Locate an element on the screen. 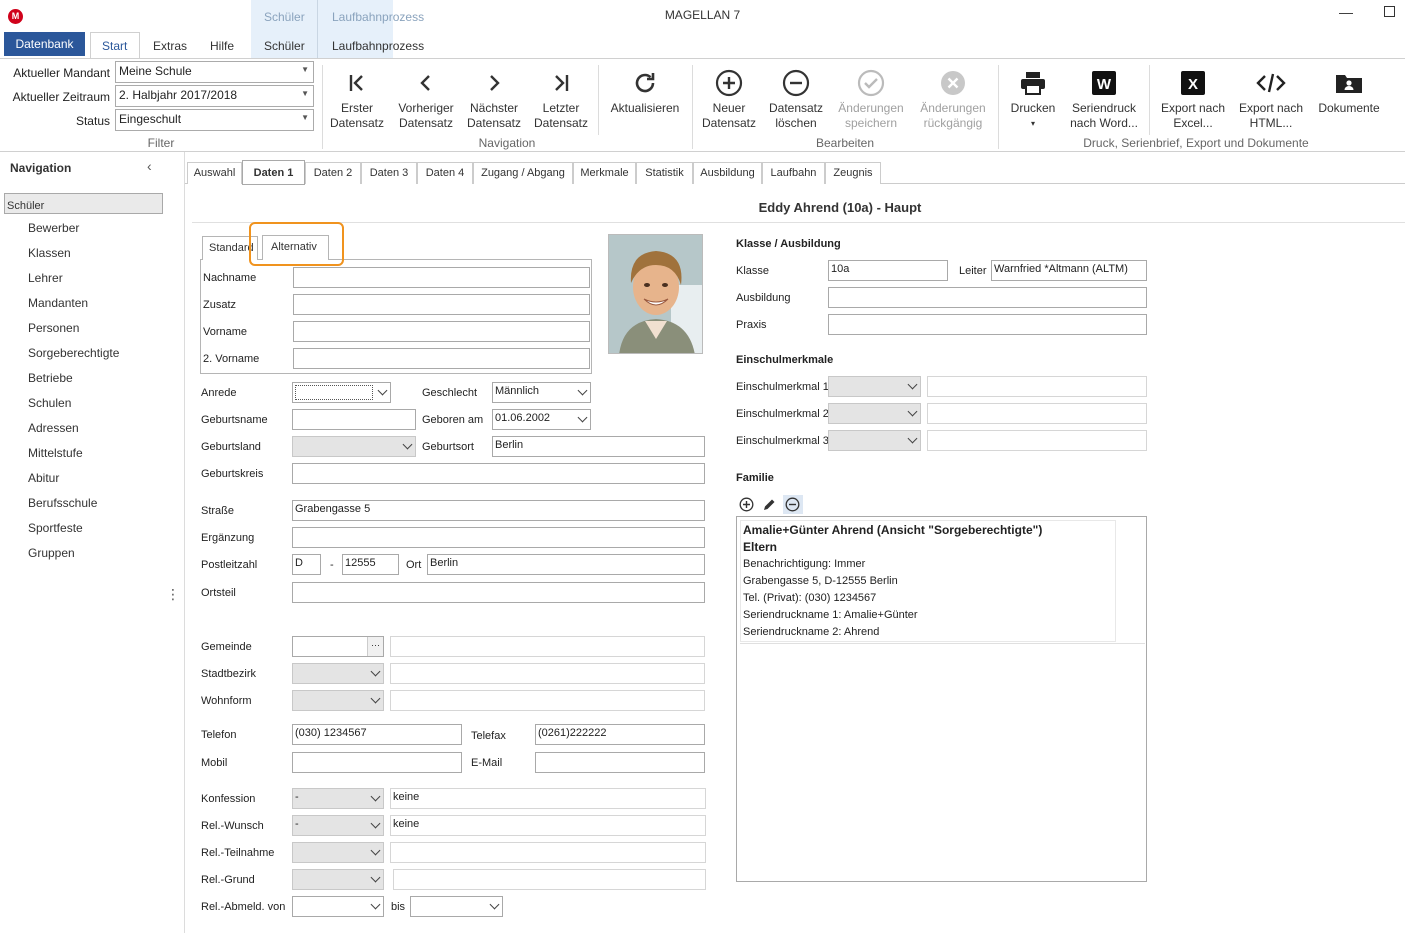  tab-auswahl: Auswahl is located at coordinates (214, 173).